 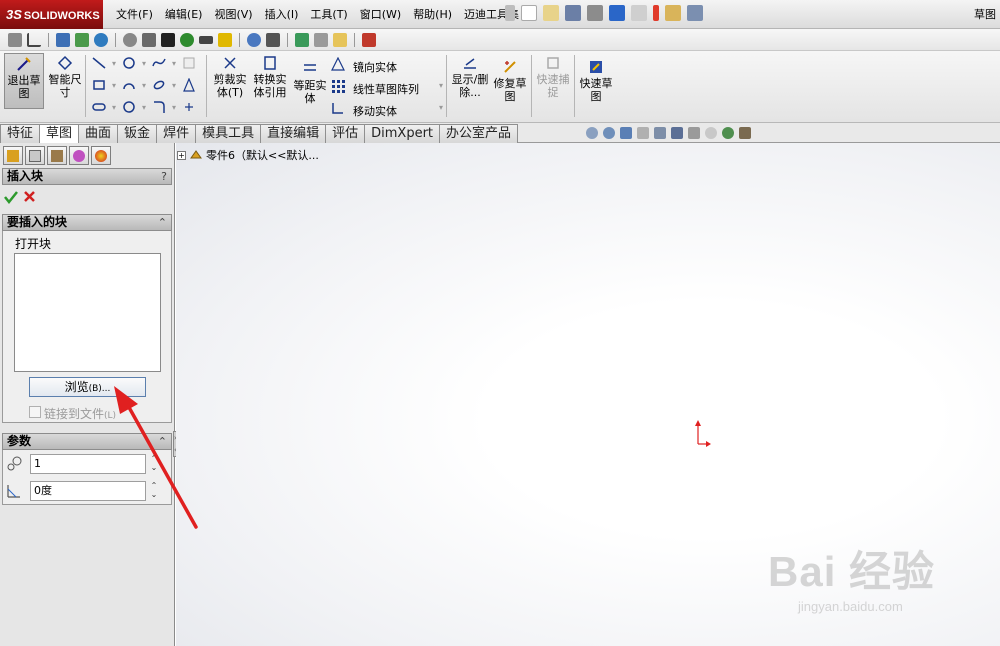 What do you see at coordinates (228, 133) in the screenshot?
I see `tab-mold-tools: 模具工具` at bounding box center [228, 133].